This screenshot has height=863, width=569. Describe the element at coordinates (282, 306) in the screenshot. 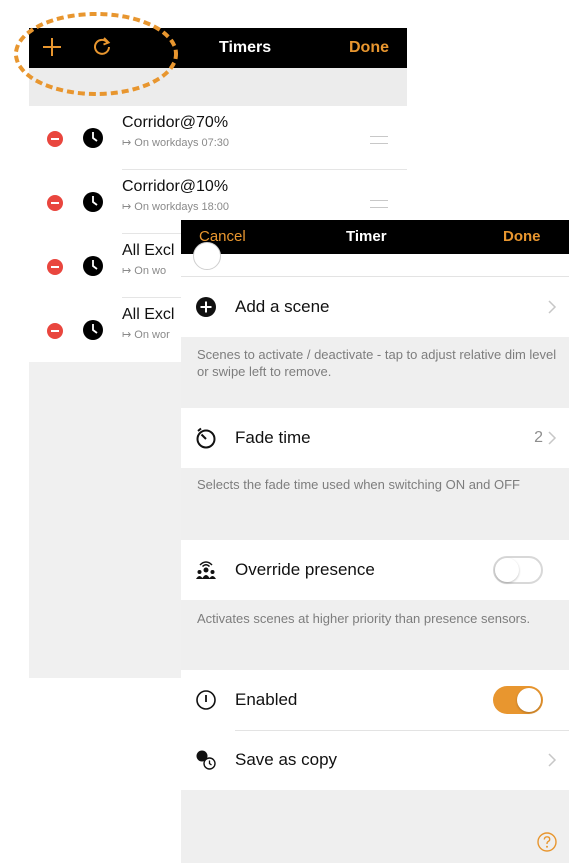

I see `add-scene-label: Add a scene` at that location.